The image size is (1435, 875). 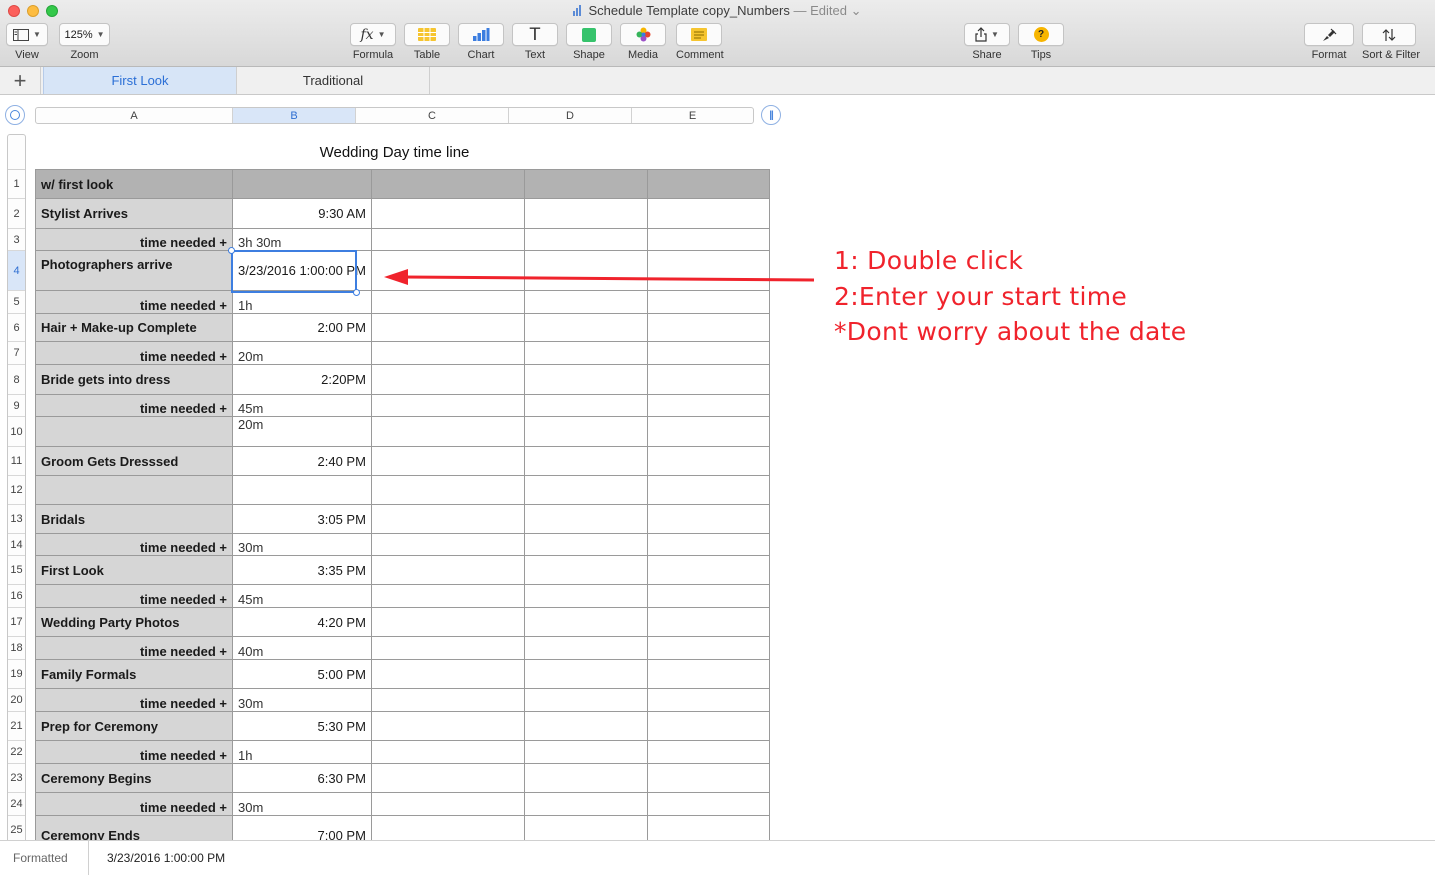 What do you see at coordinates (134, 379) in the screenshot?
I see `cell-a8: Bride gets into dress` at bounding box center [134, 379].